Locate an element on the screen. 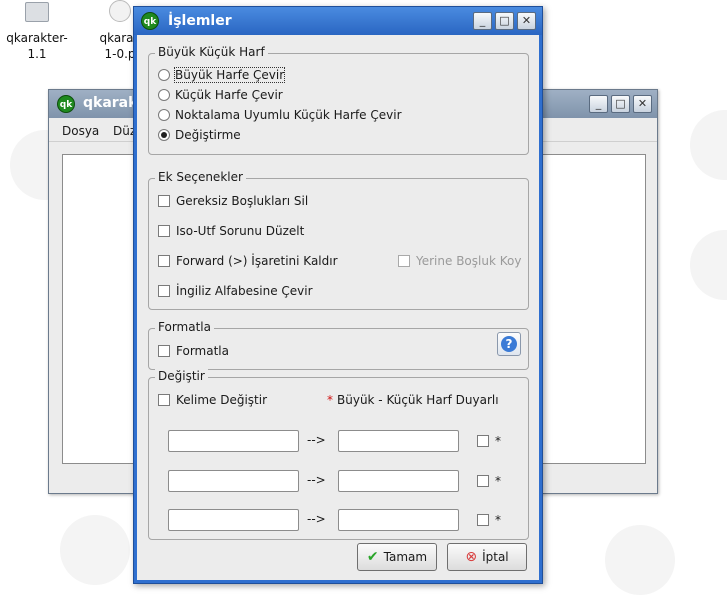  radio-label: Büyük Harfe Çevir is located at coordinates (229, 75).